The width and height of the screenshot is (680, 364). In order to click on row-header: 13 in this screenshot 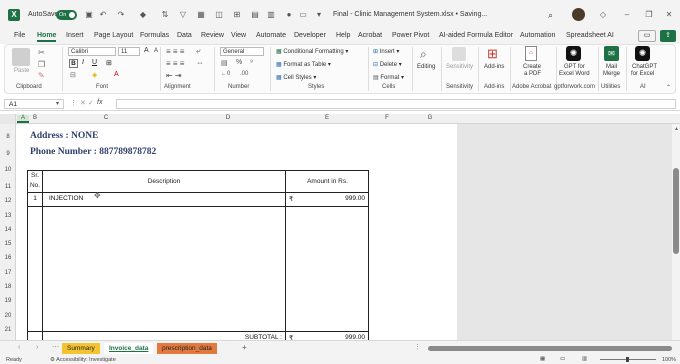, I will do `click(8, 216)`.